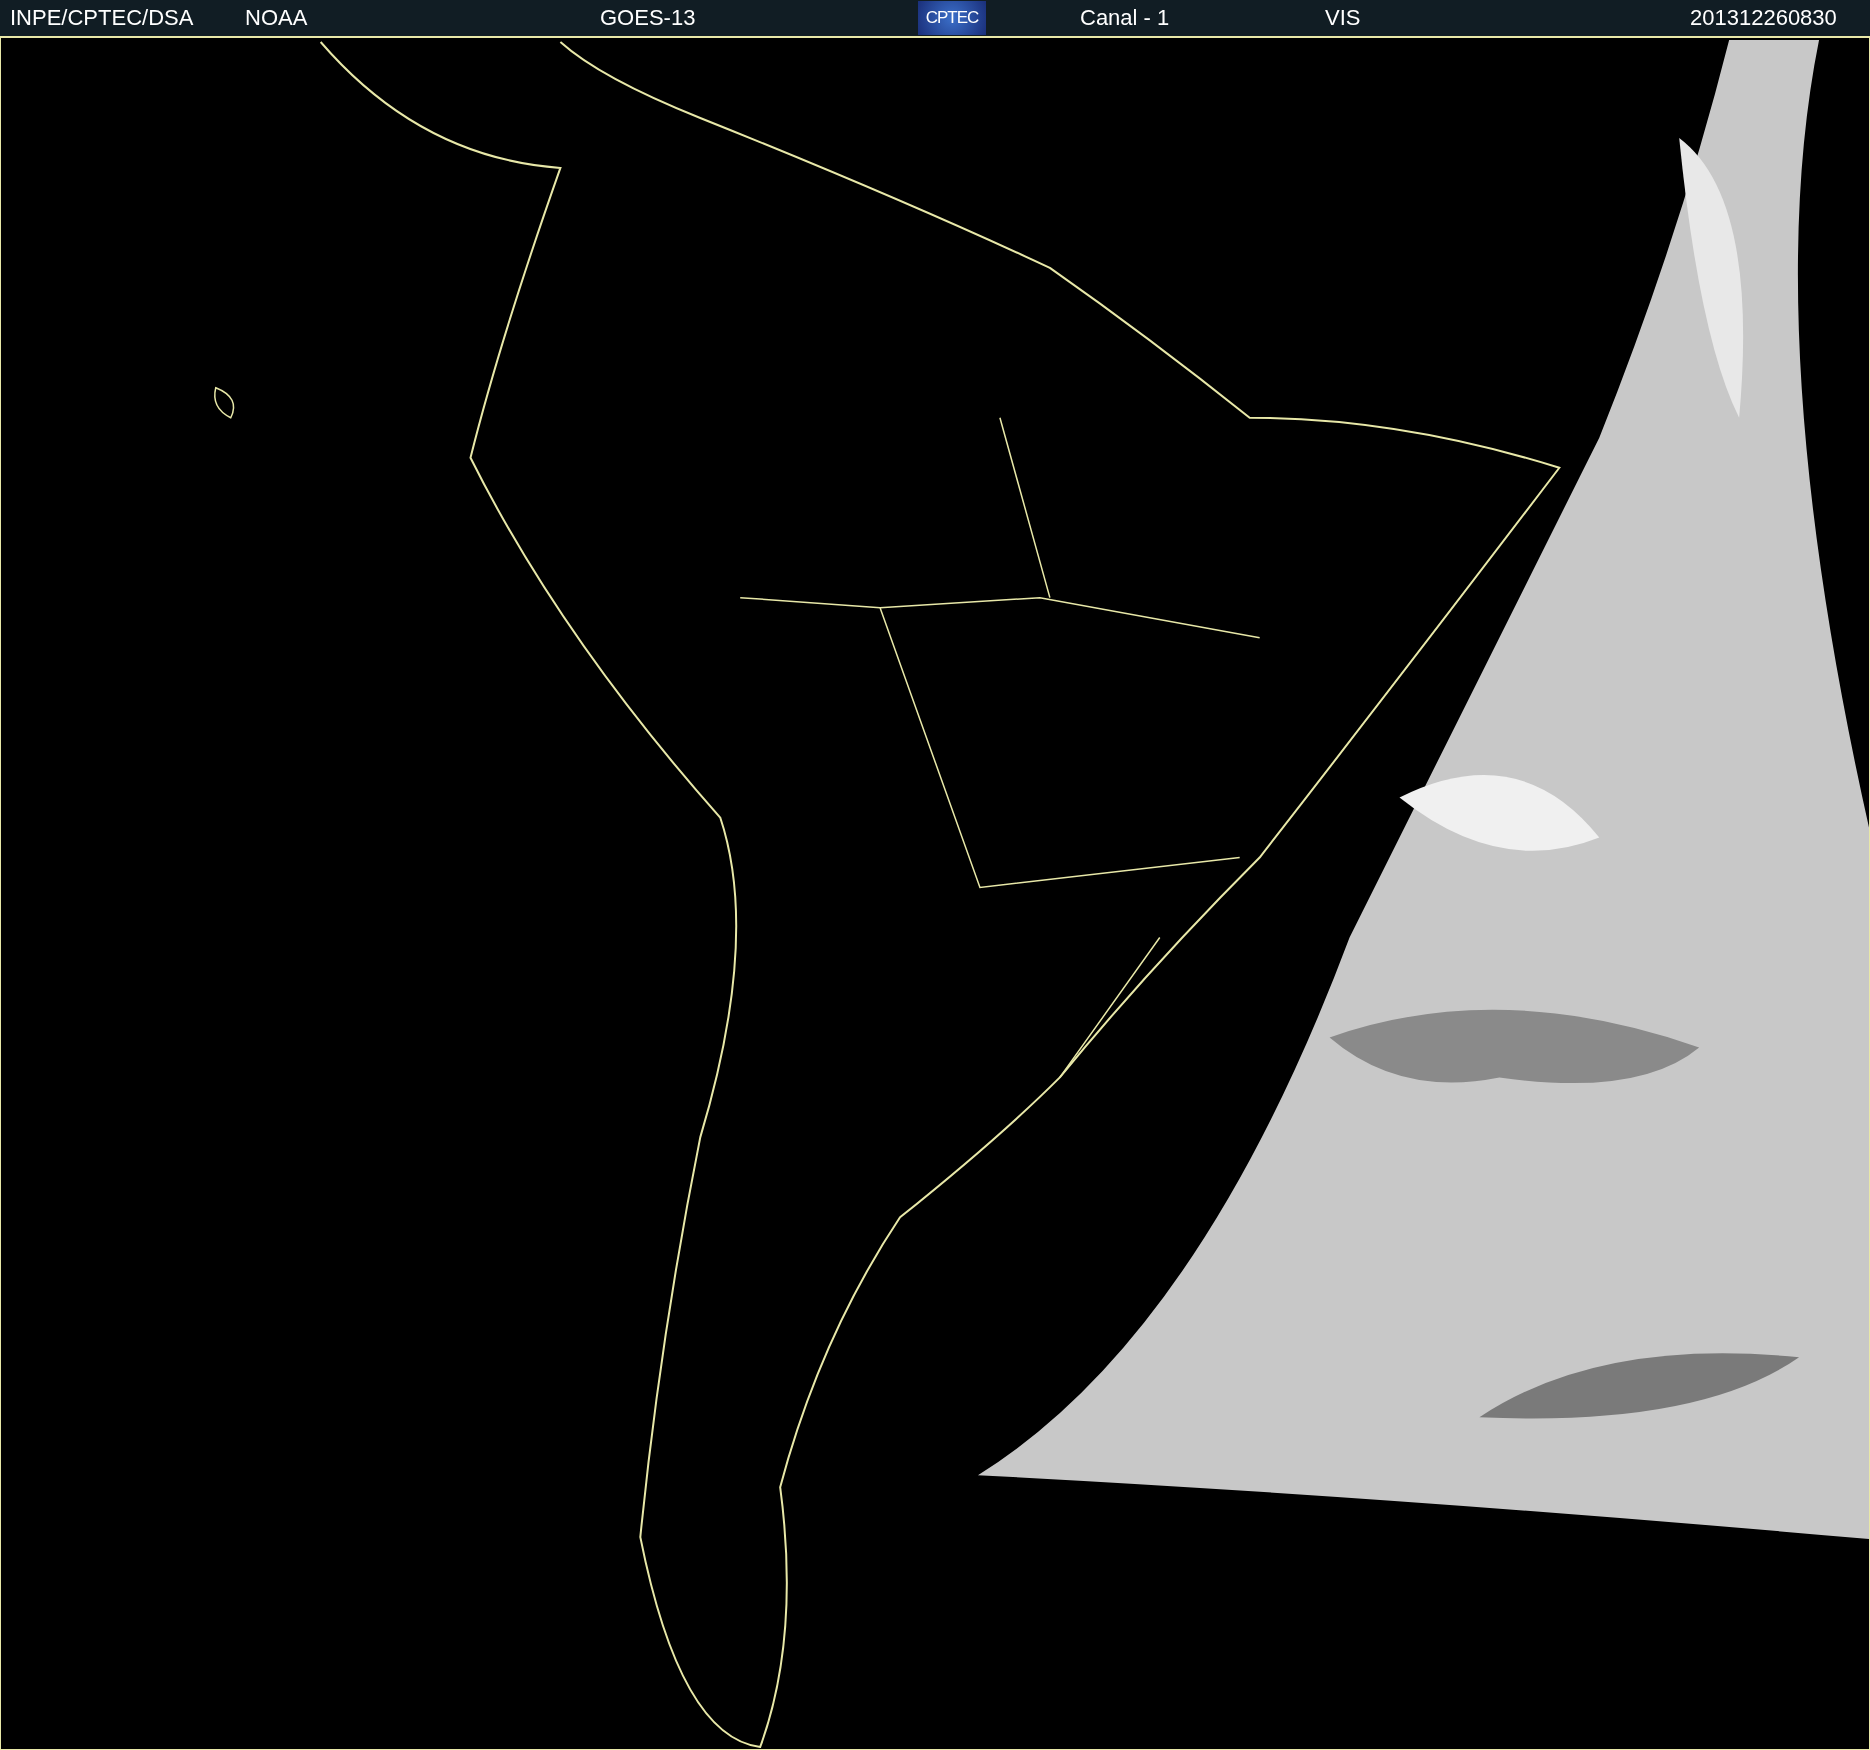 This screenshot has height=1750, width=1870. What do you see at coordinates (1125, 18) in the screenshot?
I see `channel-label: Canal - 1` at bounding box center [1125, 18].